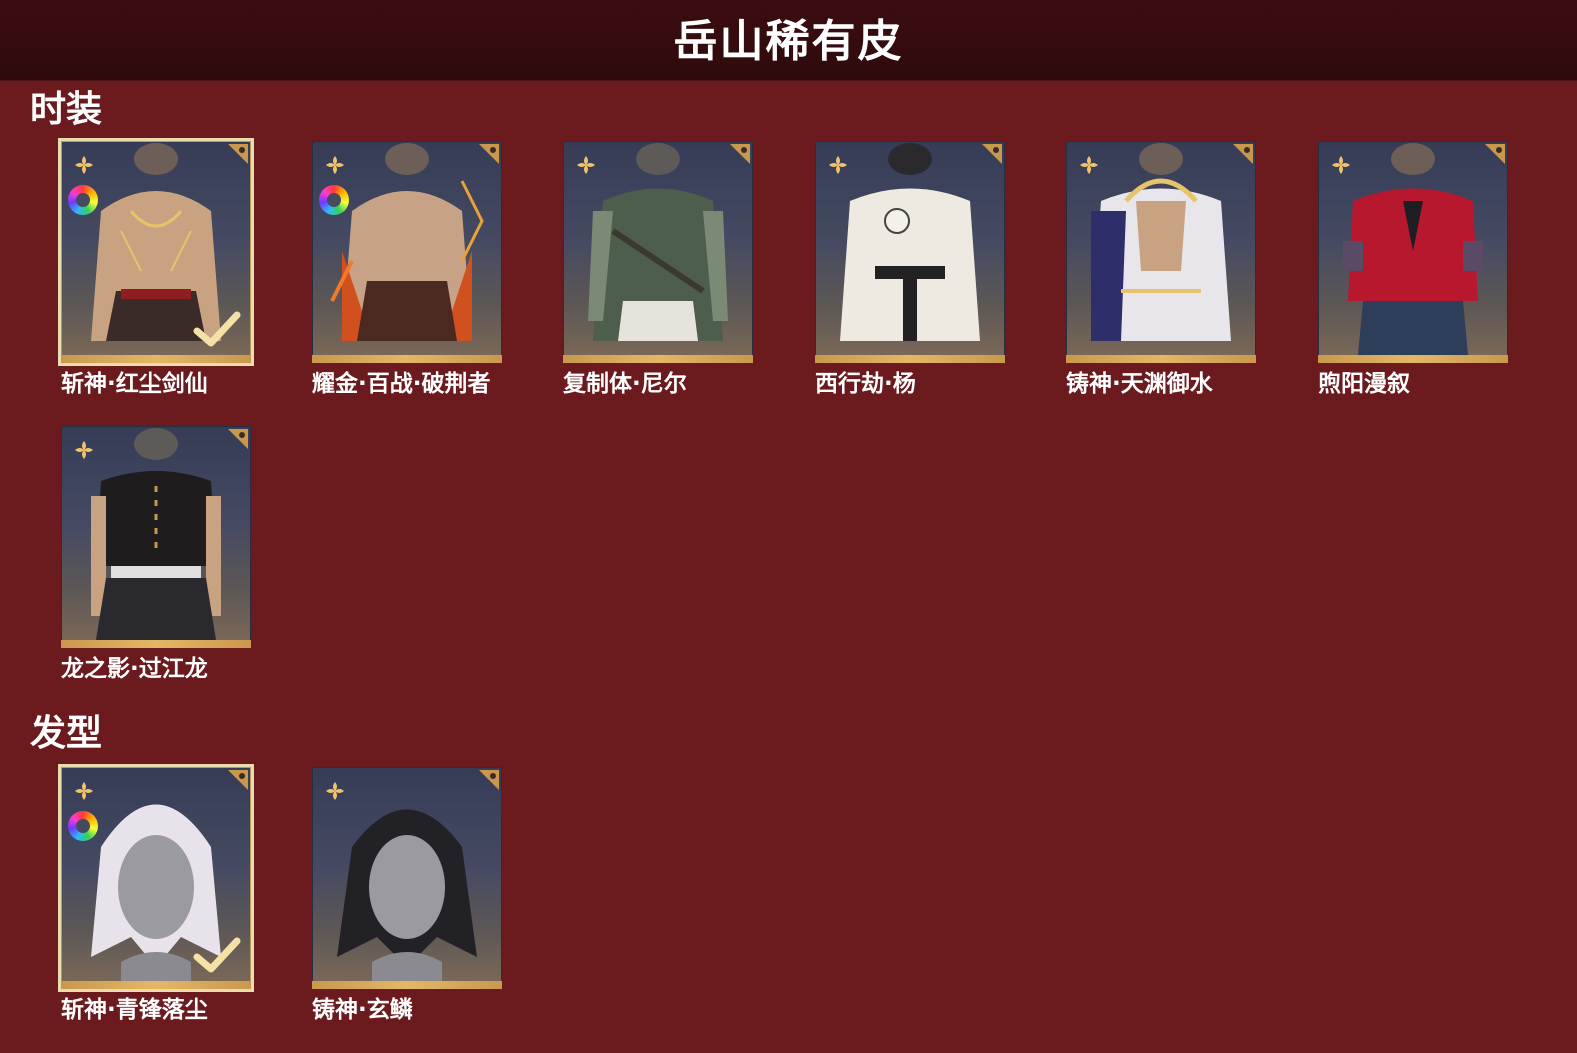  Describe the element at coordinates (401, 384) in the screenshot. I see `item-name: 耀金·百战·破荆者` at that location.